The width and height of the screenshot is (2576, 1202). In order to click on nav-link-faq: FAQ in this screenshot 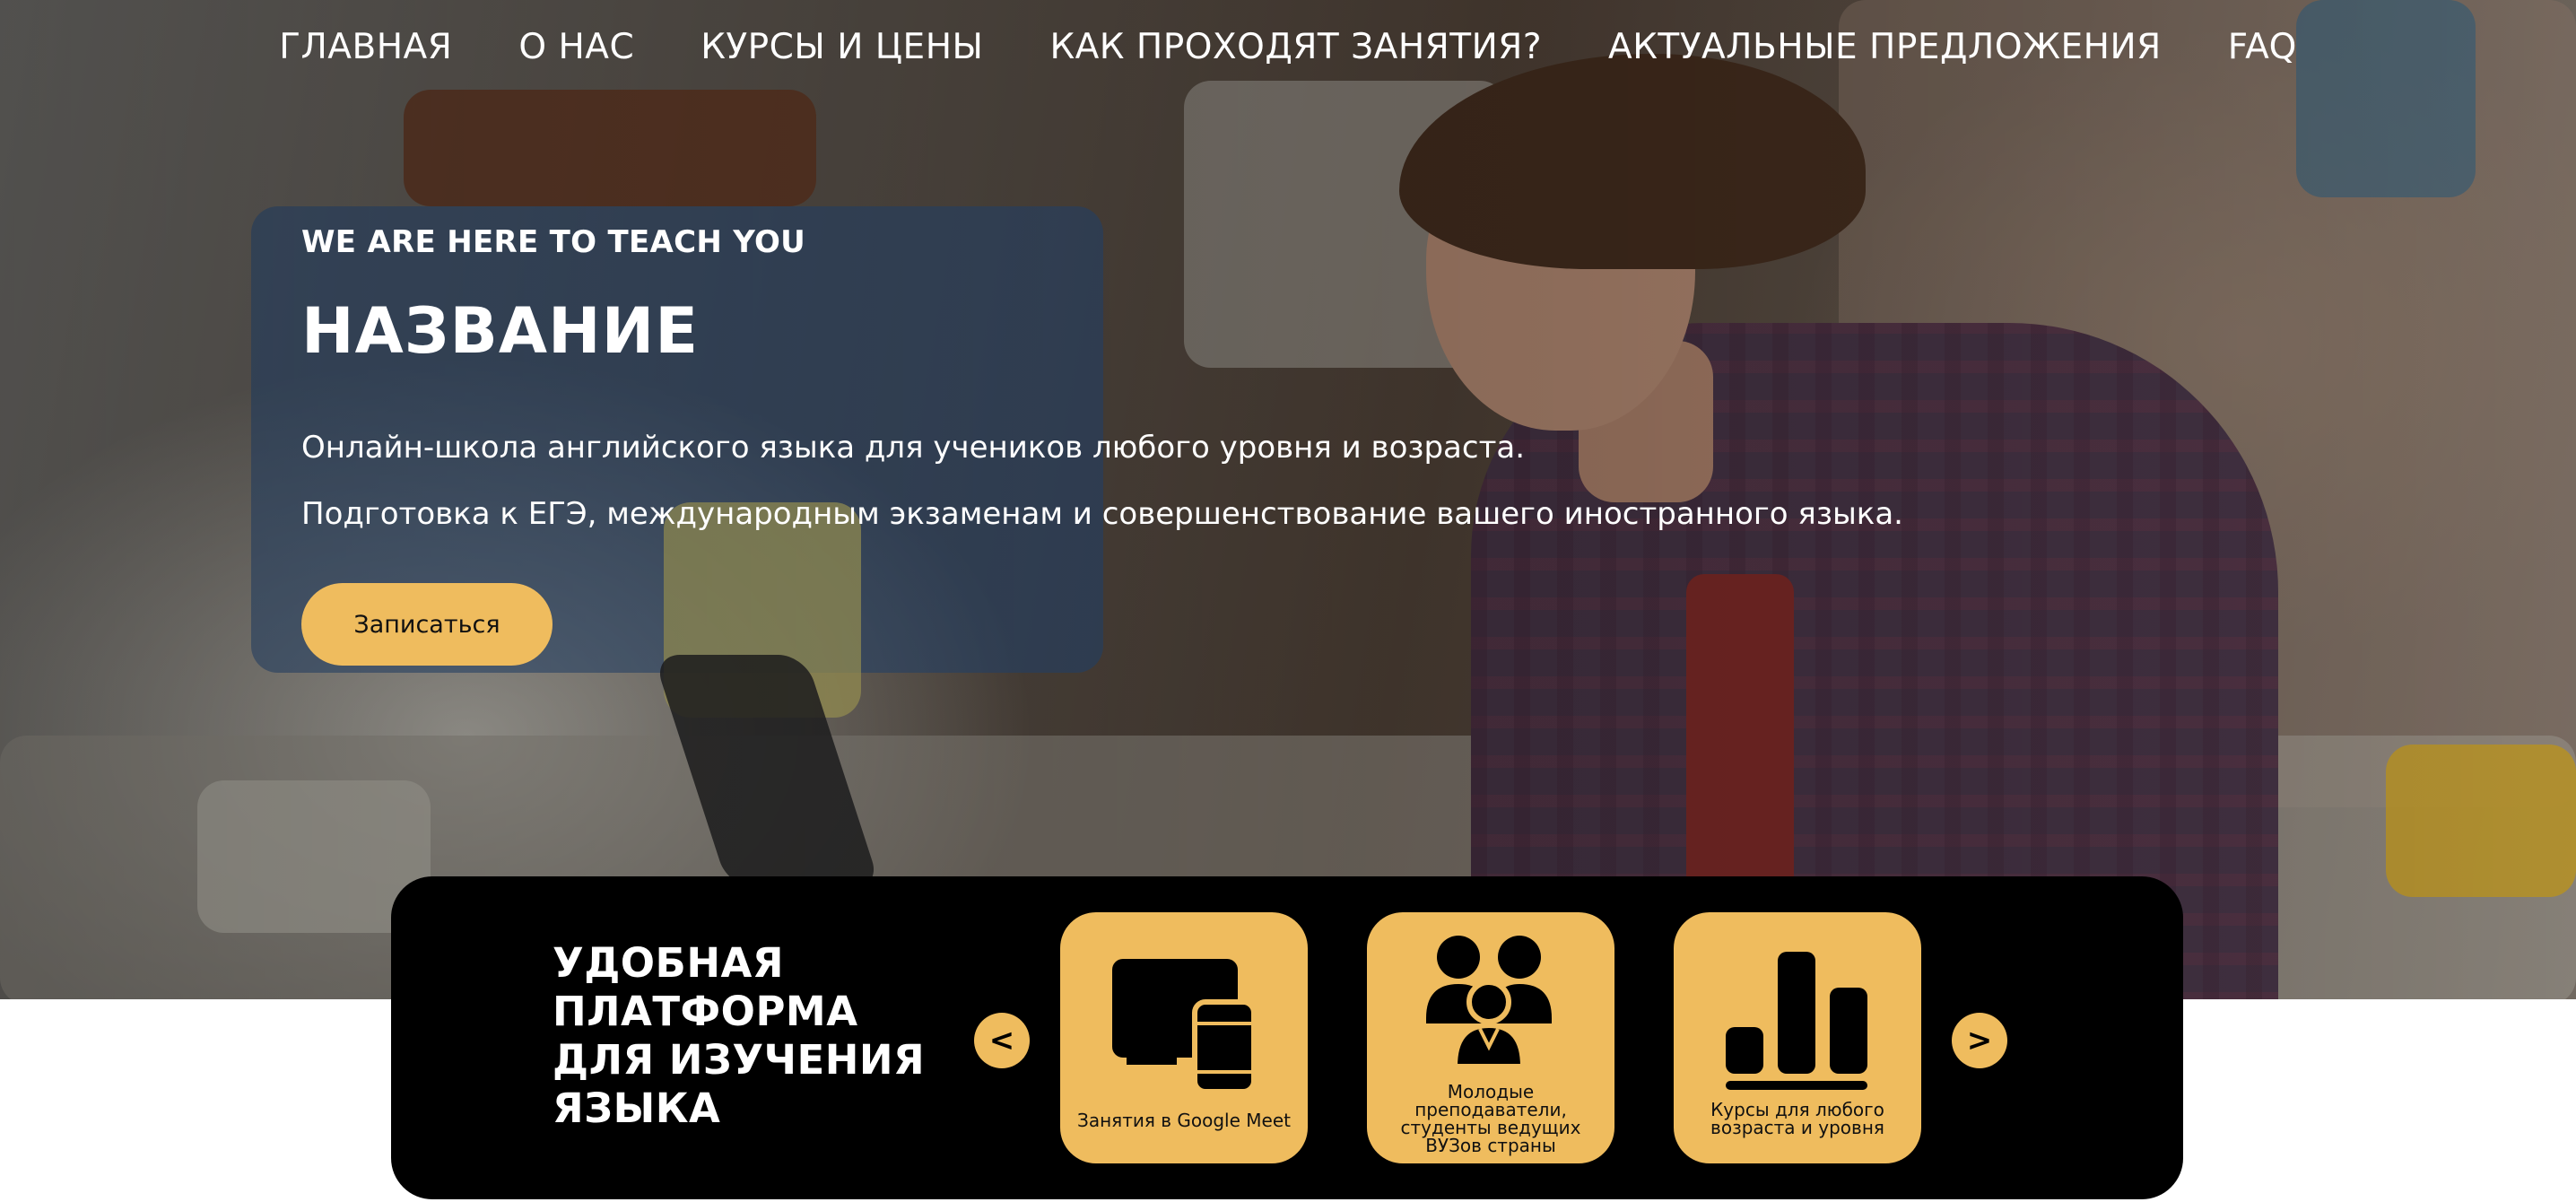, I will do `click(2262, 47)`.